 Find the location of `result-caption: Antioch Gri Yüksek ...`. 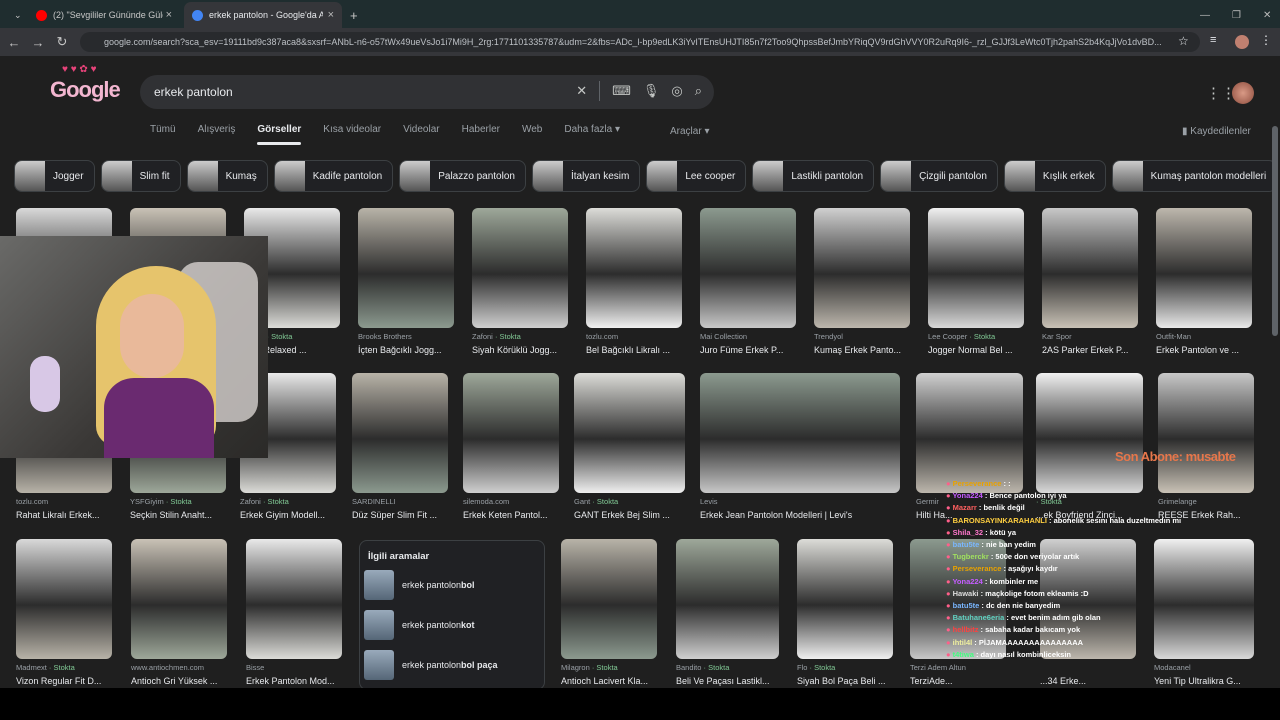

result-caption: Antioch Gri Yüksek ... is located at coordinates (179, 681).